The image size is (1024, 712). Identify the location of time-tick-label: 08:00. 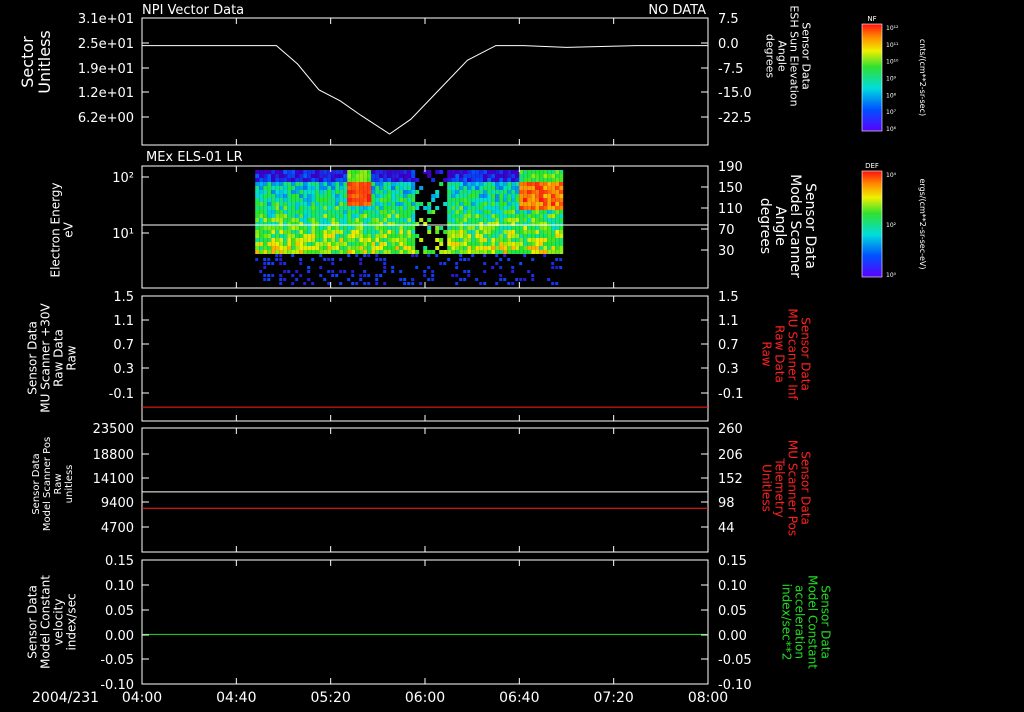
(708, 698).